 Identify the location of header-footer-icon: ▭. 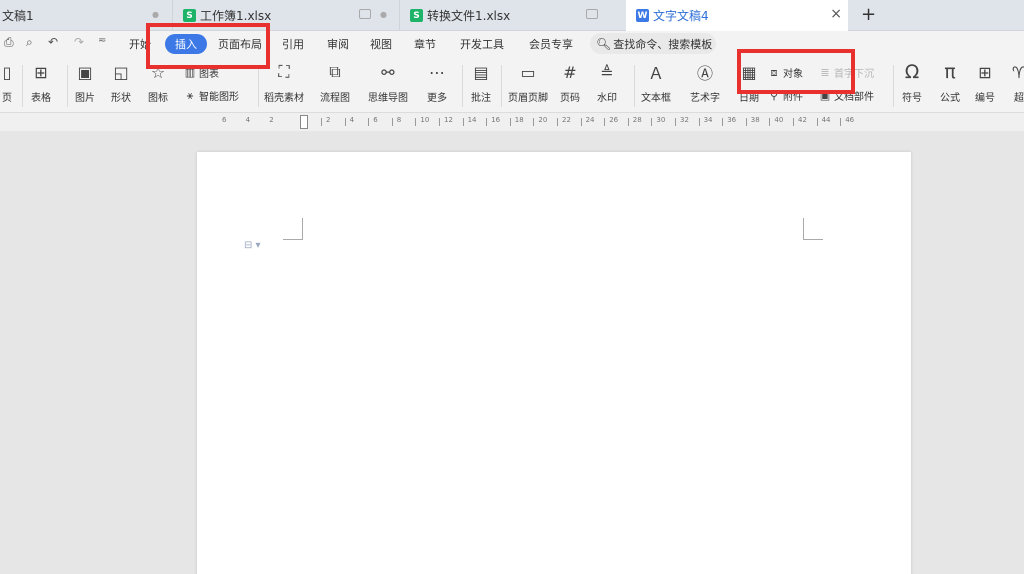
(528, 72).